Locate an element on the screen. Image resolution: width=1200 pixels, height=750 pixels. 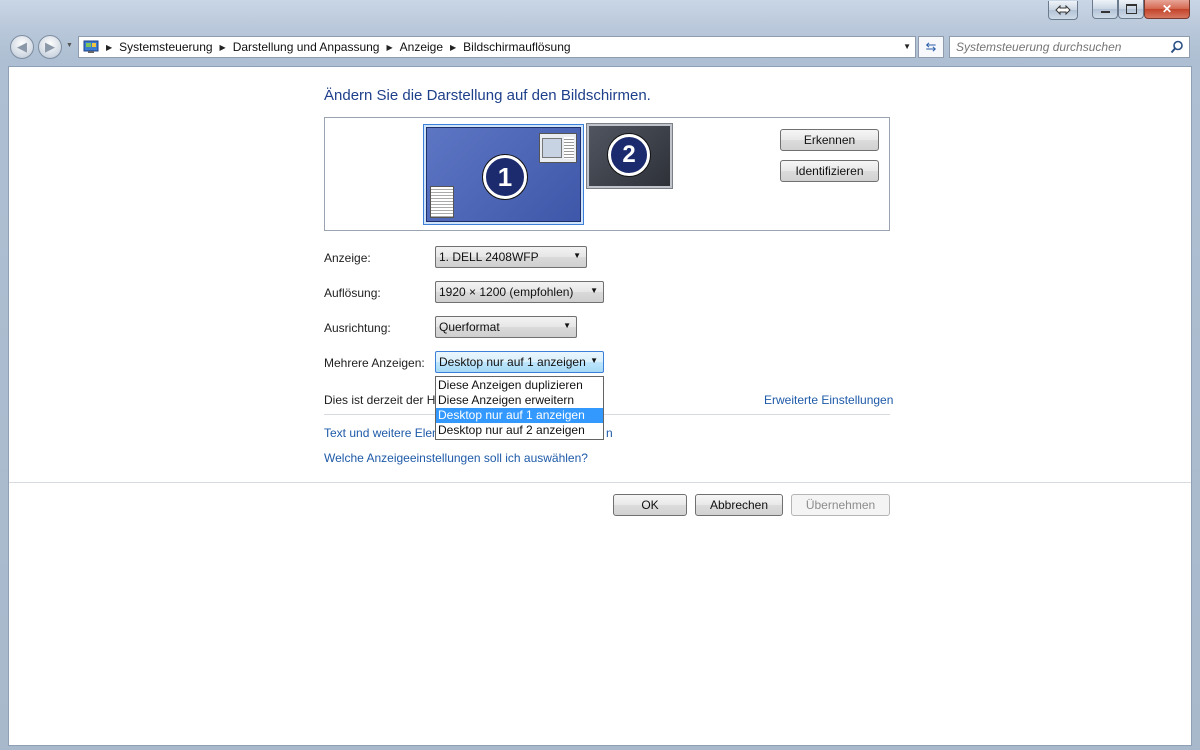
identify-button-label: Identifizieren is located at coordinates (829, 171).